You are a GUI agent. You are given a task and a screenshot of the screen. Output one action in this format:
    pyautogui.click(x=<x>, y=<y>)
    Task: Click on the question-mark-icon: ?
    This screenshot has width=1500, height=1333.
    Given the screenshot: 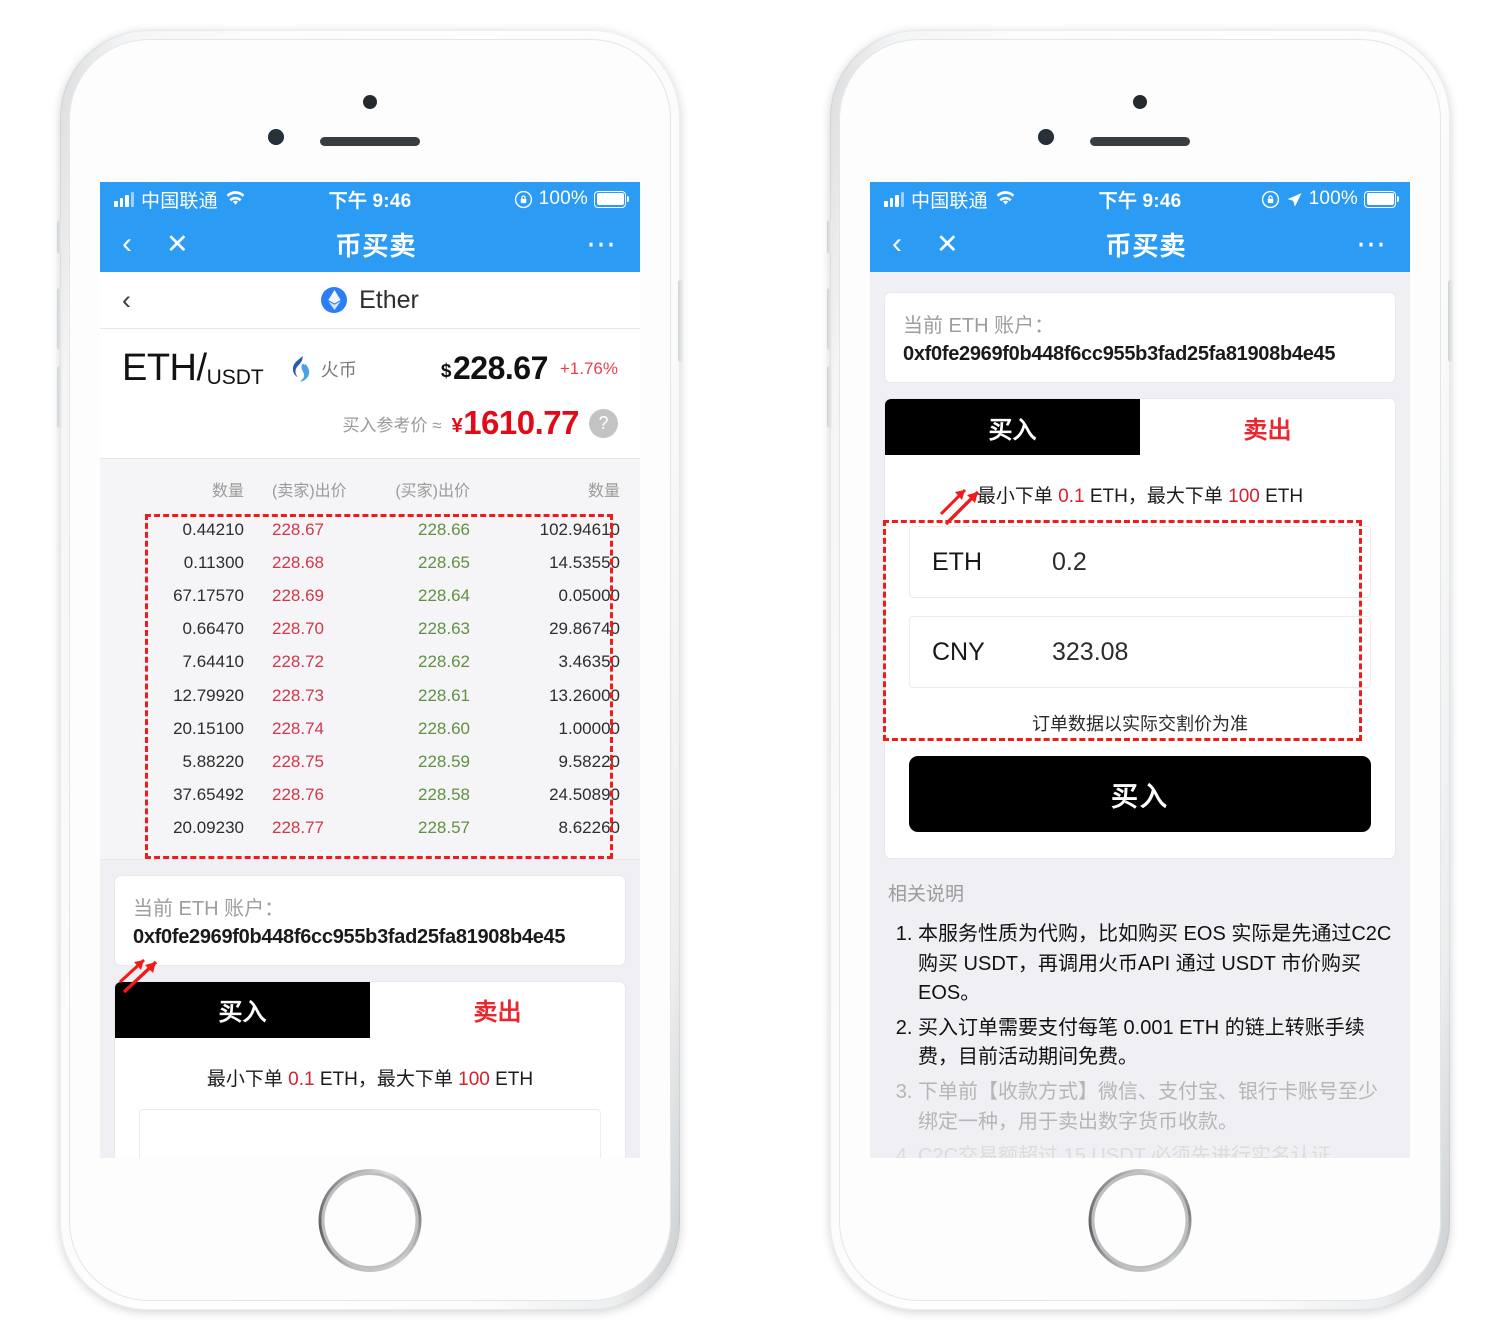 What is the action you would take?
    pyautogui.click(x=603, y=423)
    